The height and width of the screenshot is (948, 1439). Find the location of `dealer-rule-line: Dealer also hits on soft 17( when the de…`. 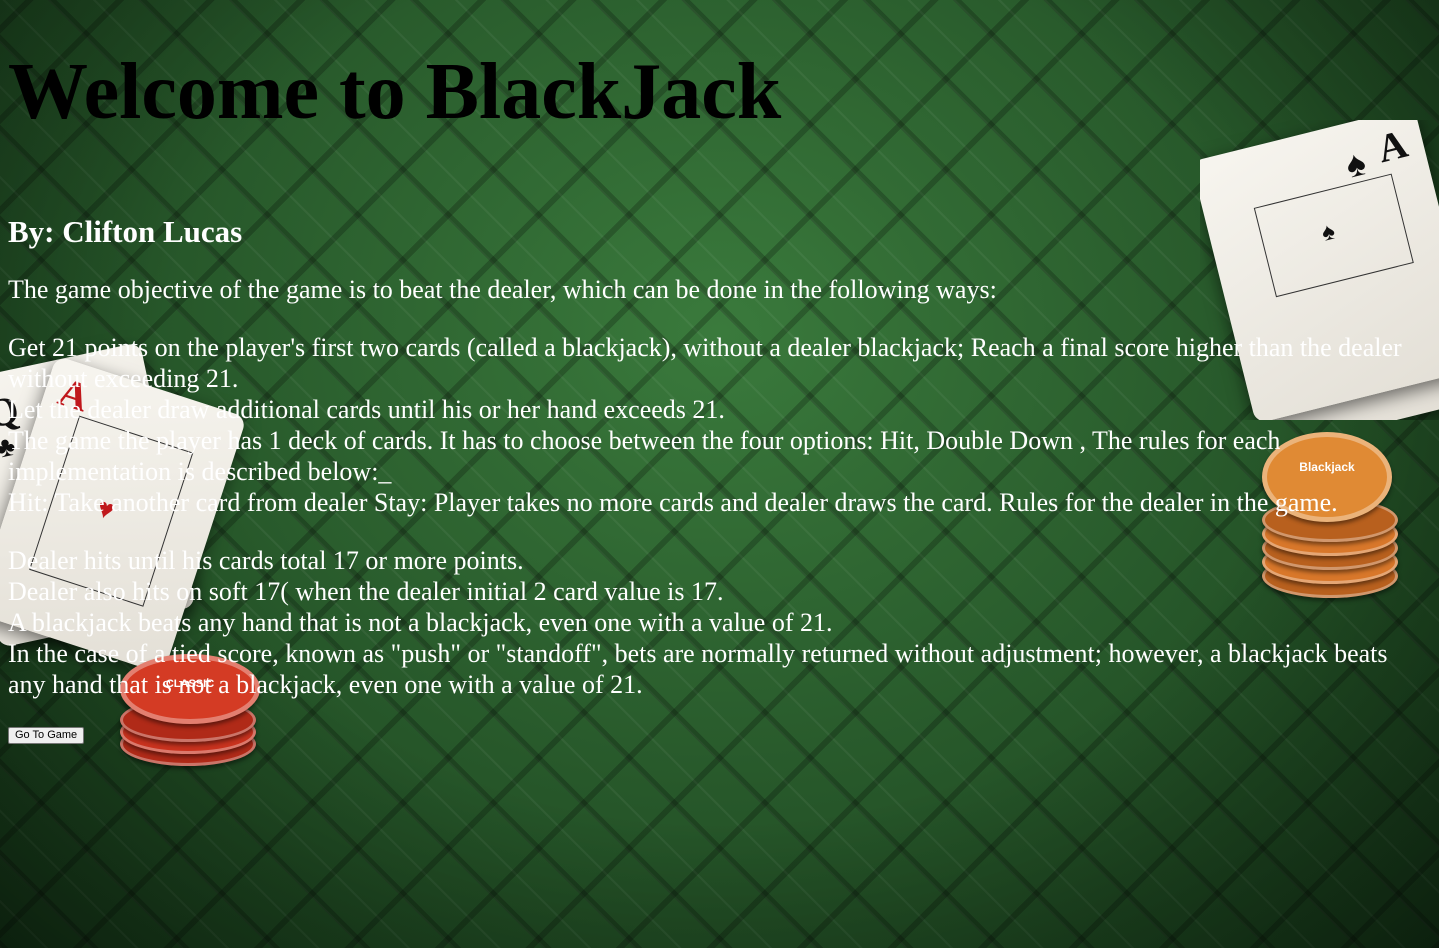

dealer-rule-line: Dealer also hits on soft 17( when the de… is located at coordinates (366, 591).